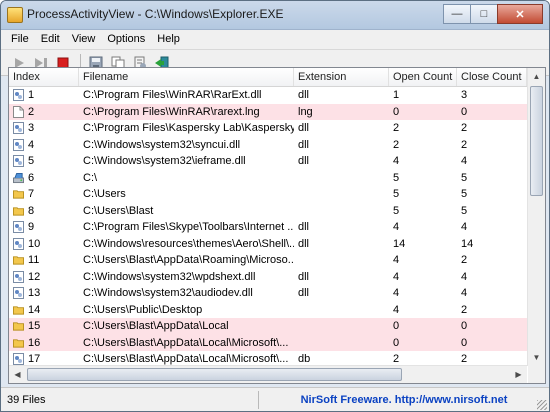  I want to click on table-row: 1 C:\Program Files\WinRAR\RarExt.dll dll 1 3, so click(268, 95).